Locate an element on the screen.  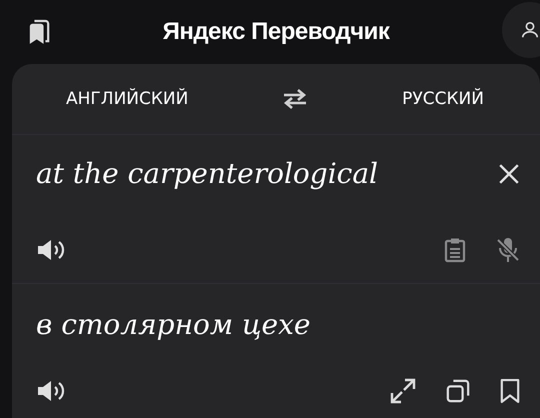
expand-icon is located at coordinates (403, 391).